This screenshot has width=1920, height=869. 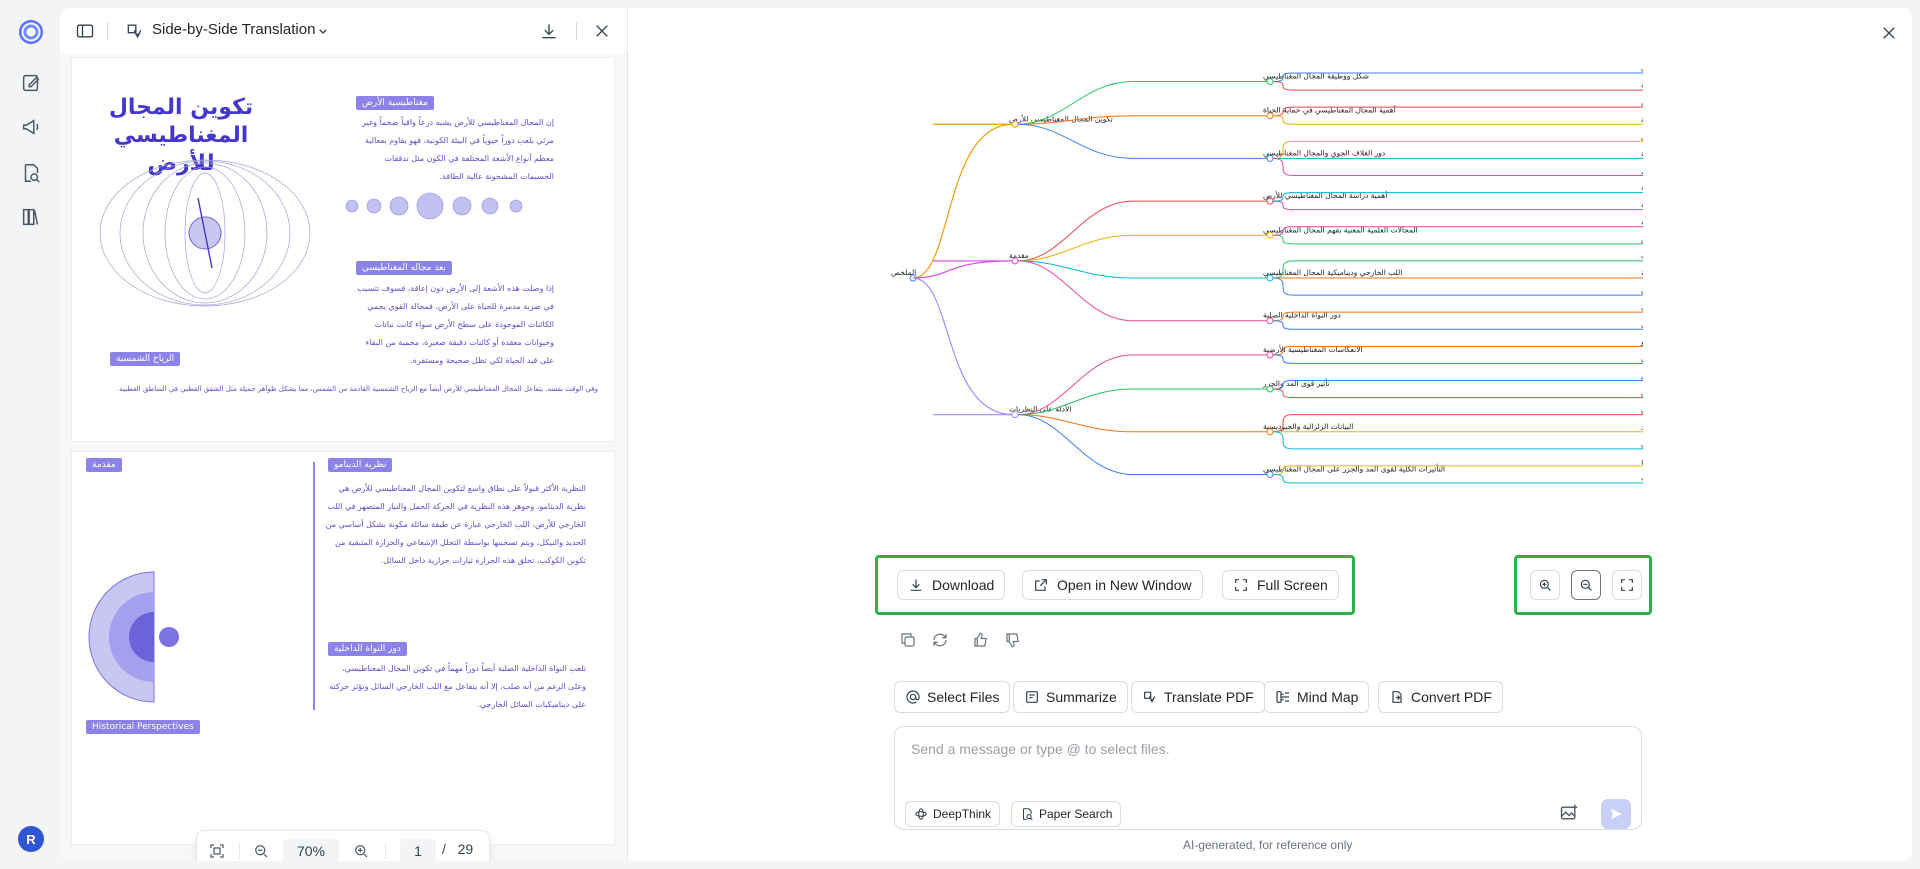 What do you see at coordinates (1198, 697) in the screenshot?
I see `translate-pdf-button: Translate PDF` at bounding box center [1198, 697].